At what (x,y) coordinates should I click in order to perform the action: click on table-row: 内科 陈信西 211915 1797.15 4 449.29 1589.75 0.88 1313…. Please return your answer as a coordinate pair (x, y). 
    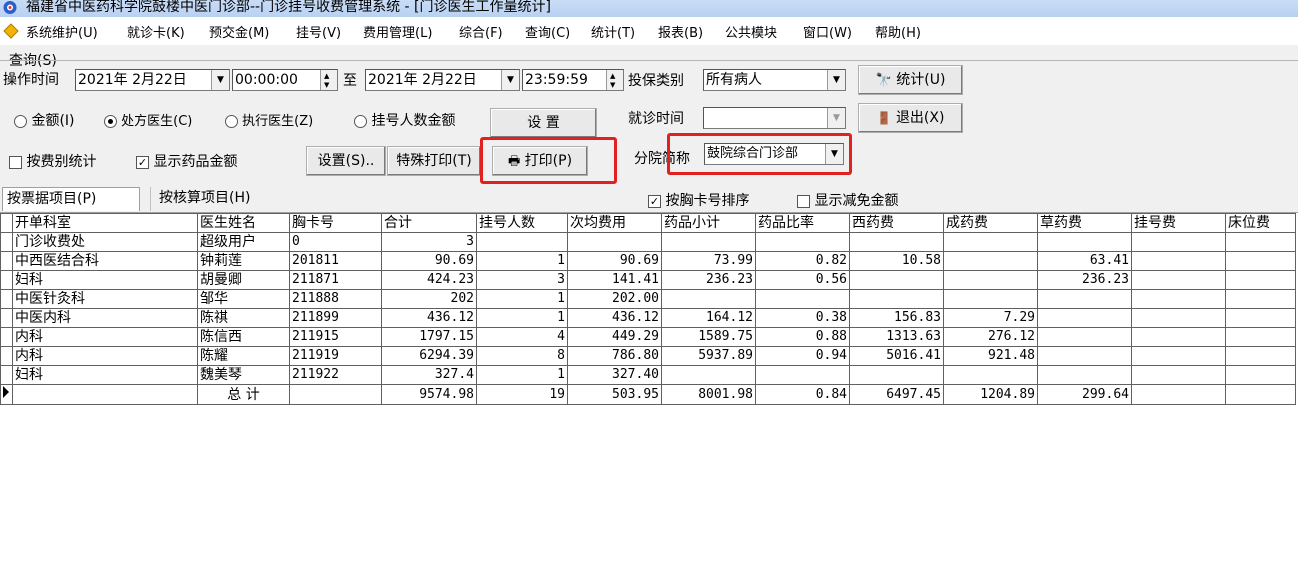
    Looking at the image, I should click on (648, 337).